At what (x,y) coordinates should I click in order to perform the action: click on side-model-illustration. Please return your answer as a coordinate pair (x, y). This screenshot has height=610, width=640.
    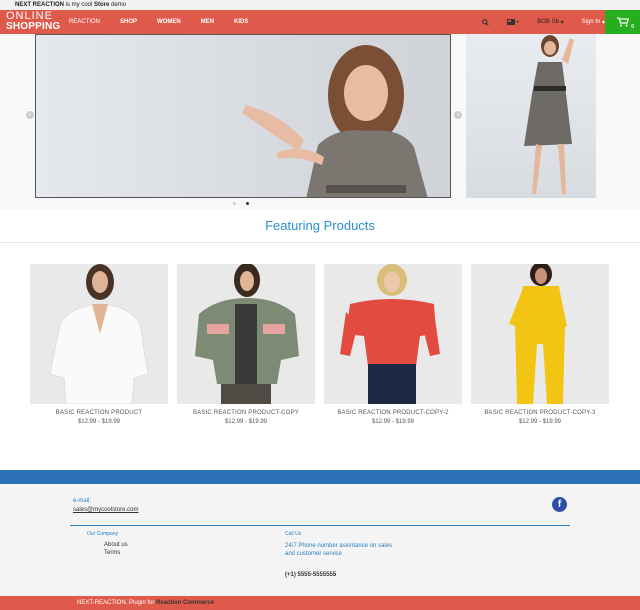
    Looking at the image, I should click on (549, 114).